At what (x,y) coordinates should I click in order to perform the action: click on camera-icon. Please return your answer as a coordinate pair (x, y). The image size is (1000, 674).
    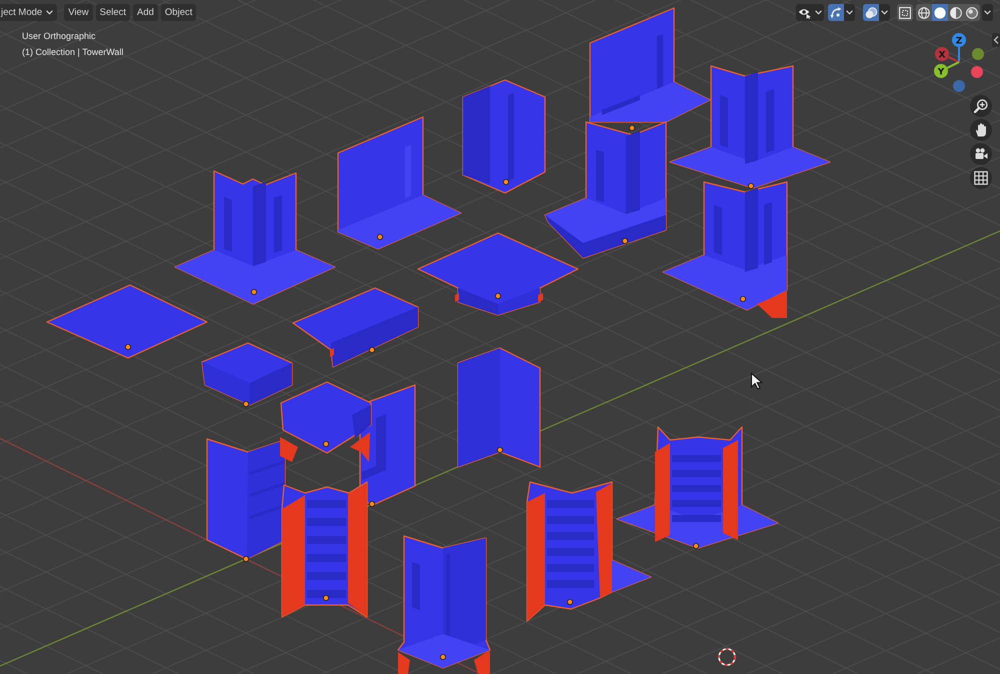
    Looking at the image, I should click on (981, 154).